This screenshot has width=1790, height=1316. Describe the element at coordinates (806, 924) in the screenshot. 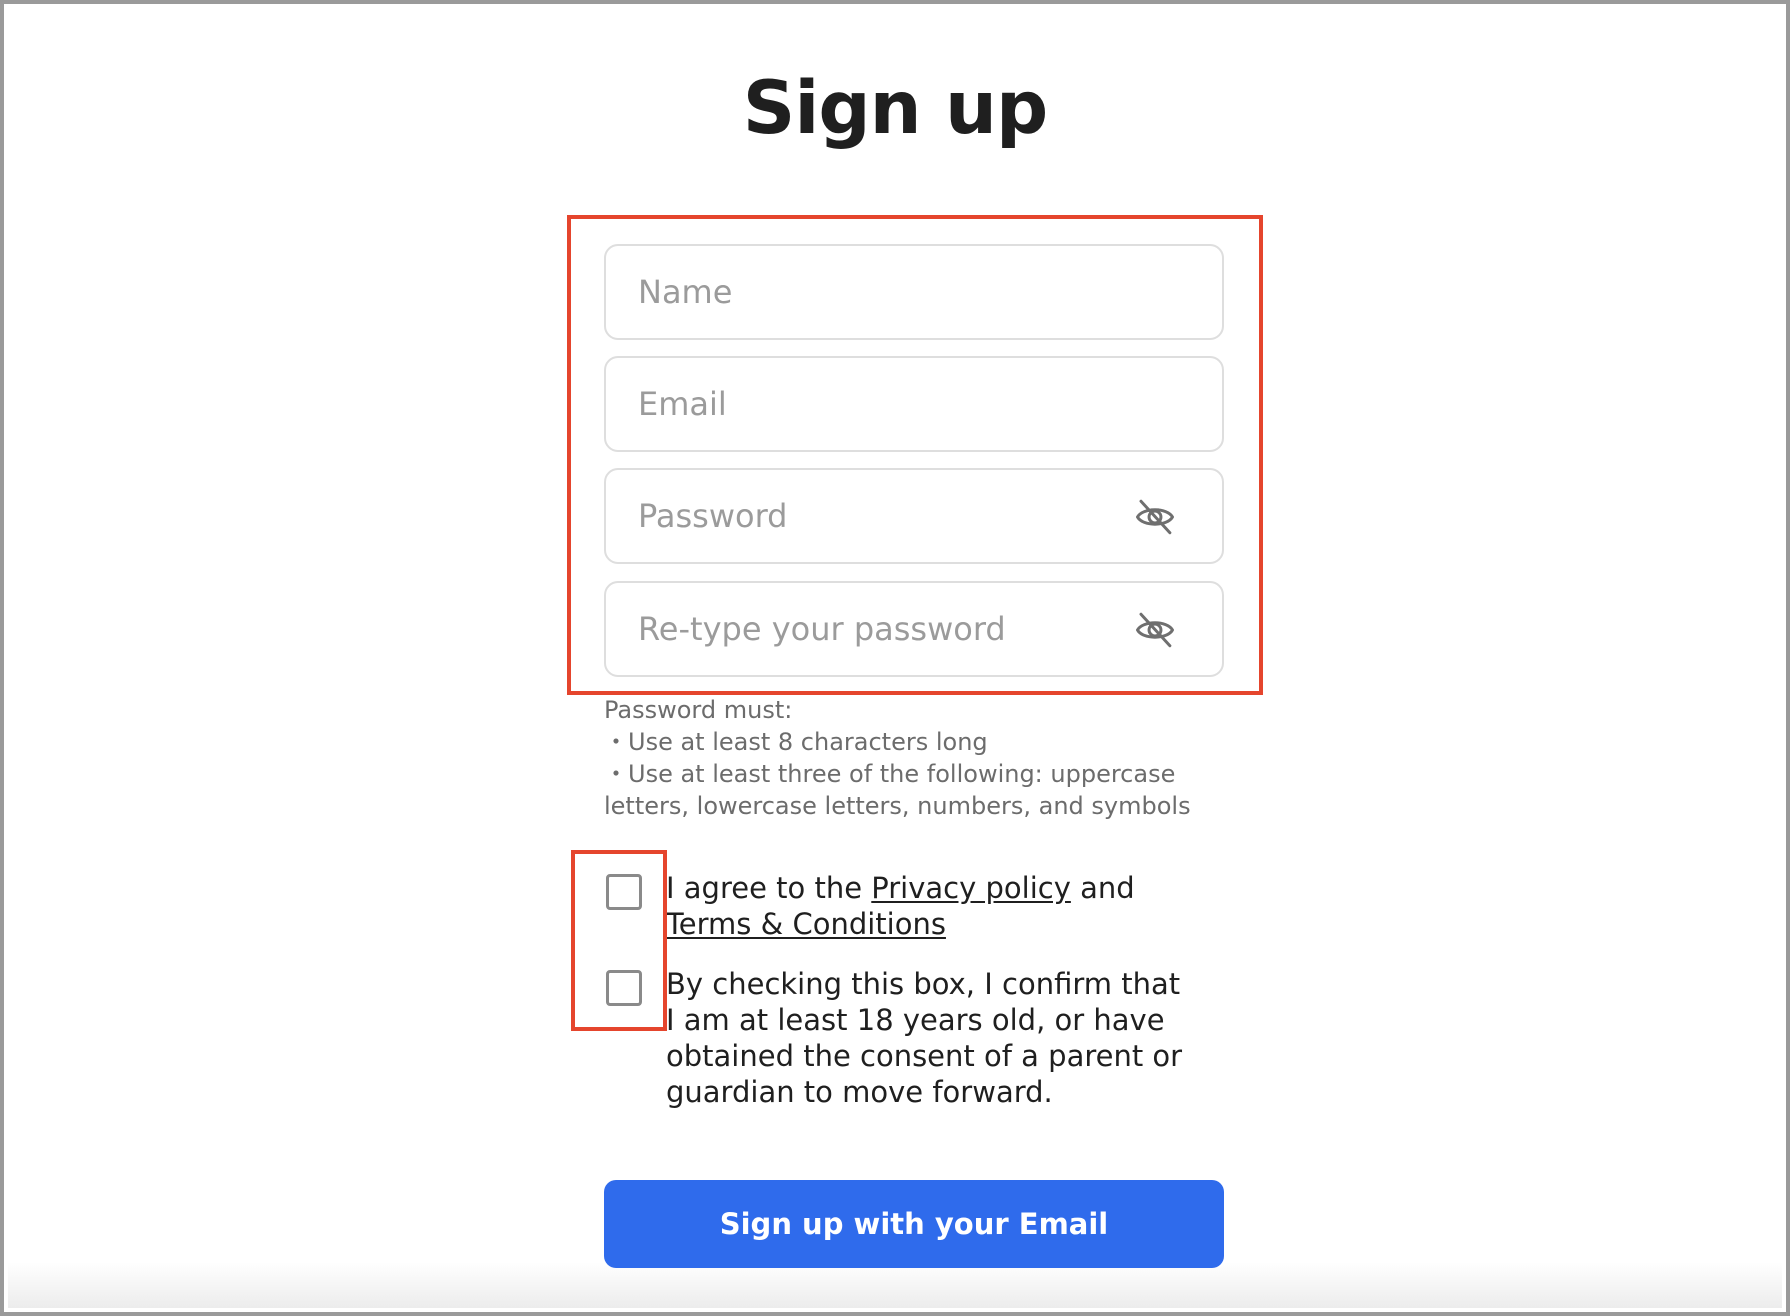

I see `terms-conditions-link: Terms & Conditions` at that location.